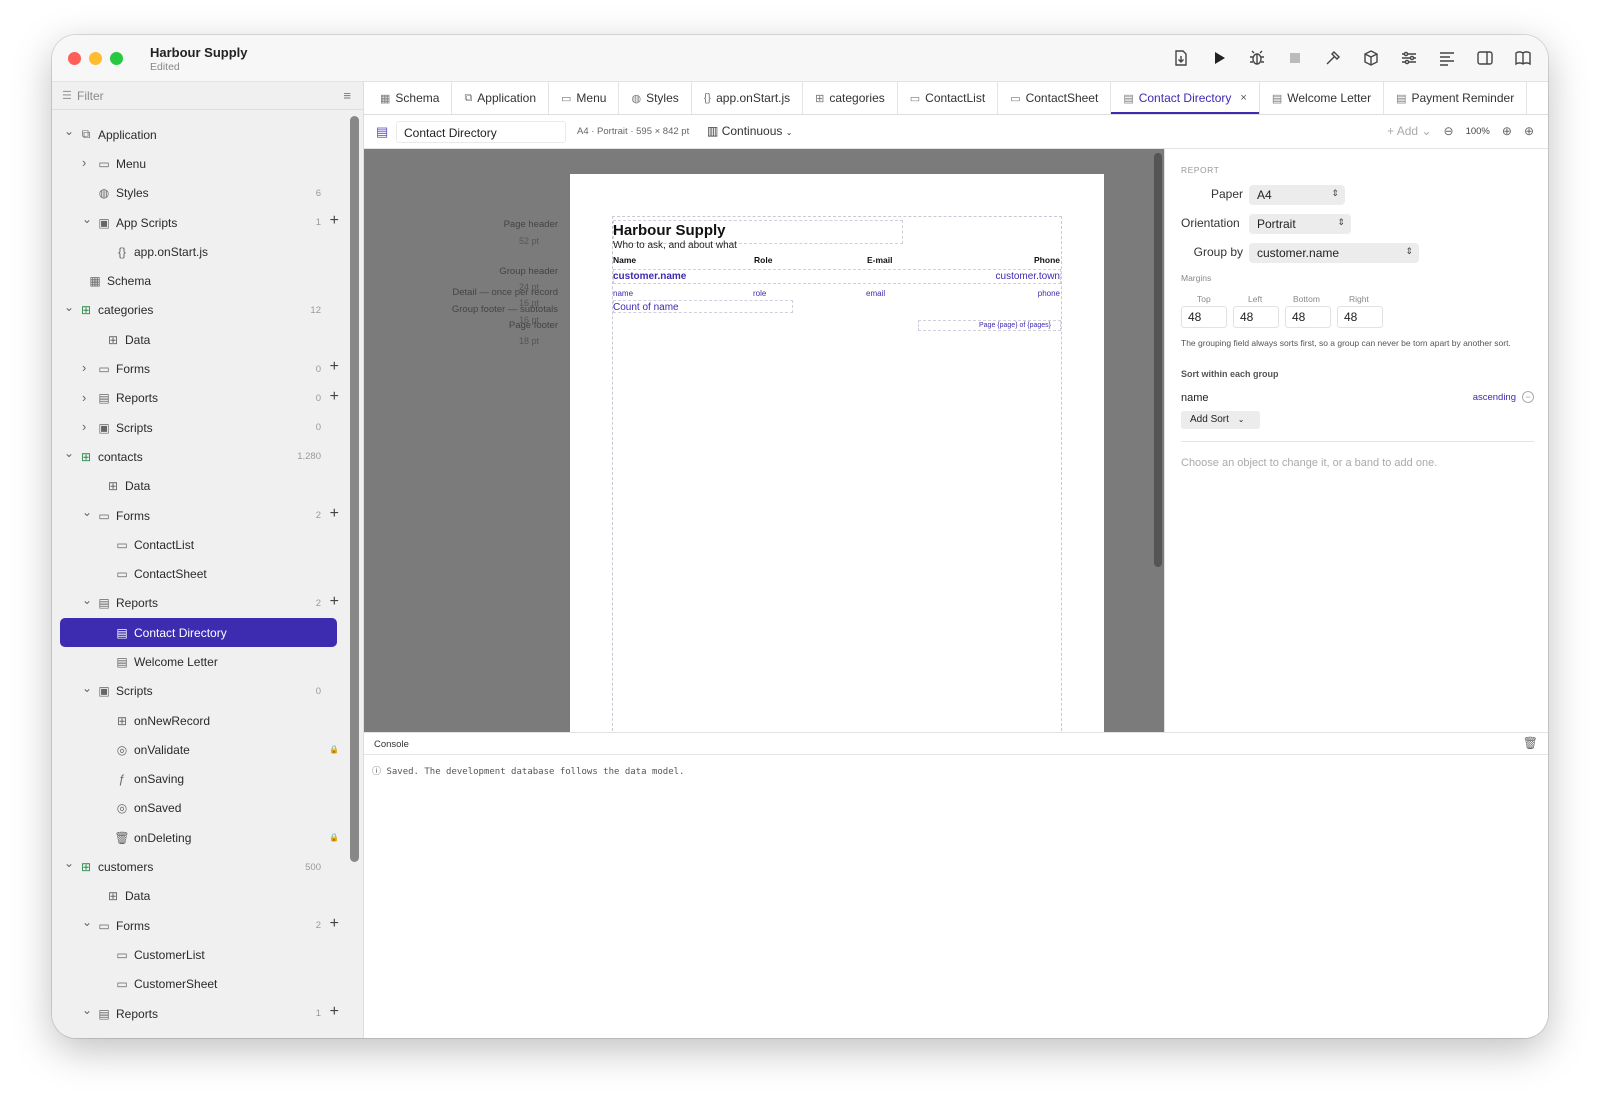 The image size is (1600, 1106). What do you see at coordinates (505, 292) in the screenshot?
I see `band-label-detail: Detail — once per record` at bounding box center [505, 292].